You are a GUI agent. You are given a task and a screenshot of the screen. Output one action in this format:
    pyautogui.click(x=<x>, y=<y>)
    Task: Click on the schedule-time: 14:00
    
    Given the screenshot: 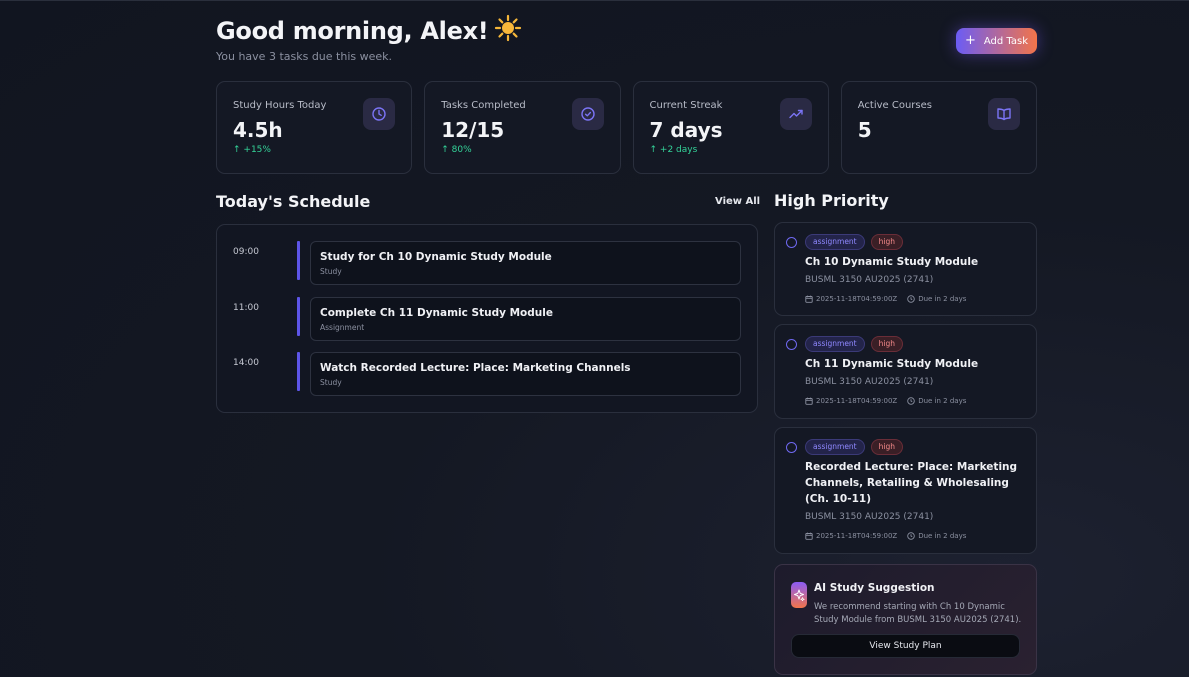 What is the action you would take?
    pyautogui.click(x=246, y=363)
    